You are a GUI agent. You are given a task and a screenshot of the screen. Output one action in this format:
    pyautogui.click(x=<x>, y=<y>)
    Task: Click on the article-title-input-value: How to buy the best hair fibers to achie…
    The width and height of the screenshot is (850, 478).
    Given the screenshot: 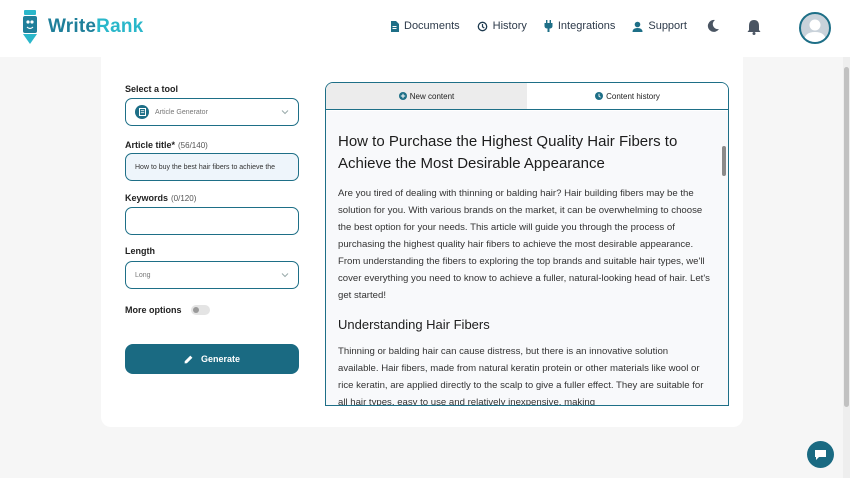 What is the action you would take?
    pyautogui.click(x=205, y=167)
    